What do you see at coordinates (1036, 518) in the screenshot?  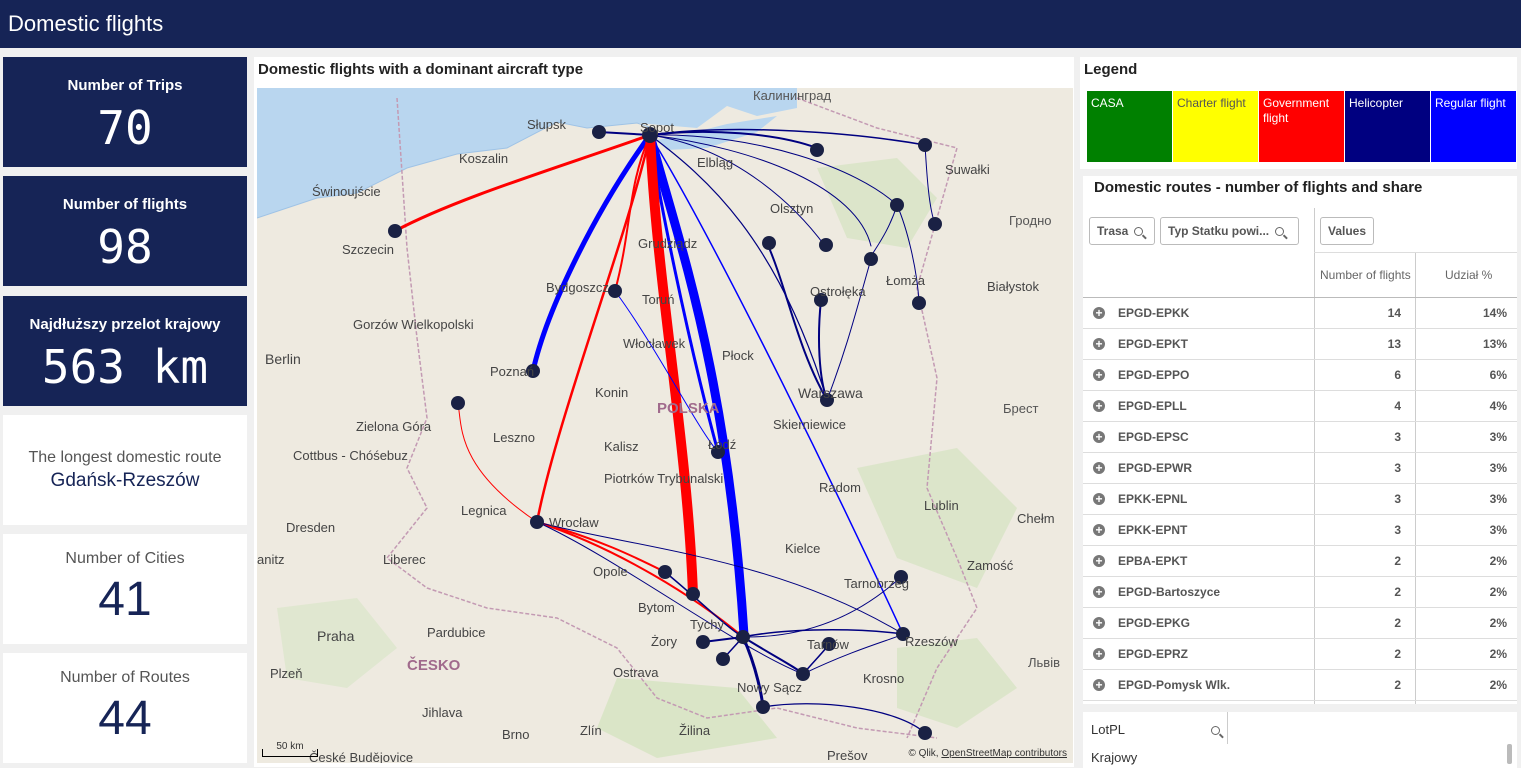 I see `city-label: Chełm` at bounding box center [1036, 518].